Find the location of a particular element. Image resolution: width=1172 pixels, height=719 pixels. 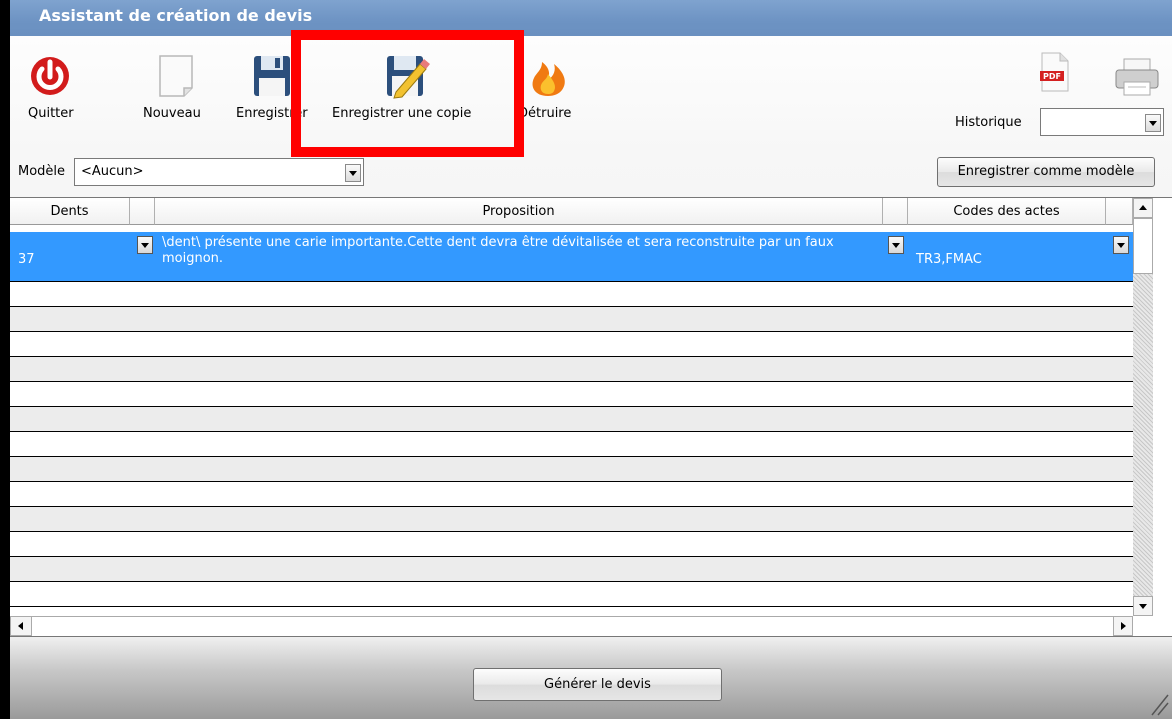

model-label: Modèle is located at coordinates (42, 171).